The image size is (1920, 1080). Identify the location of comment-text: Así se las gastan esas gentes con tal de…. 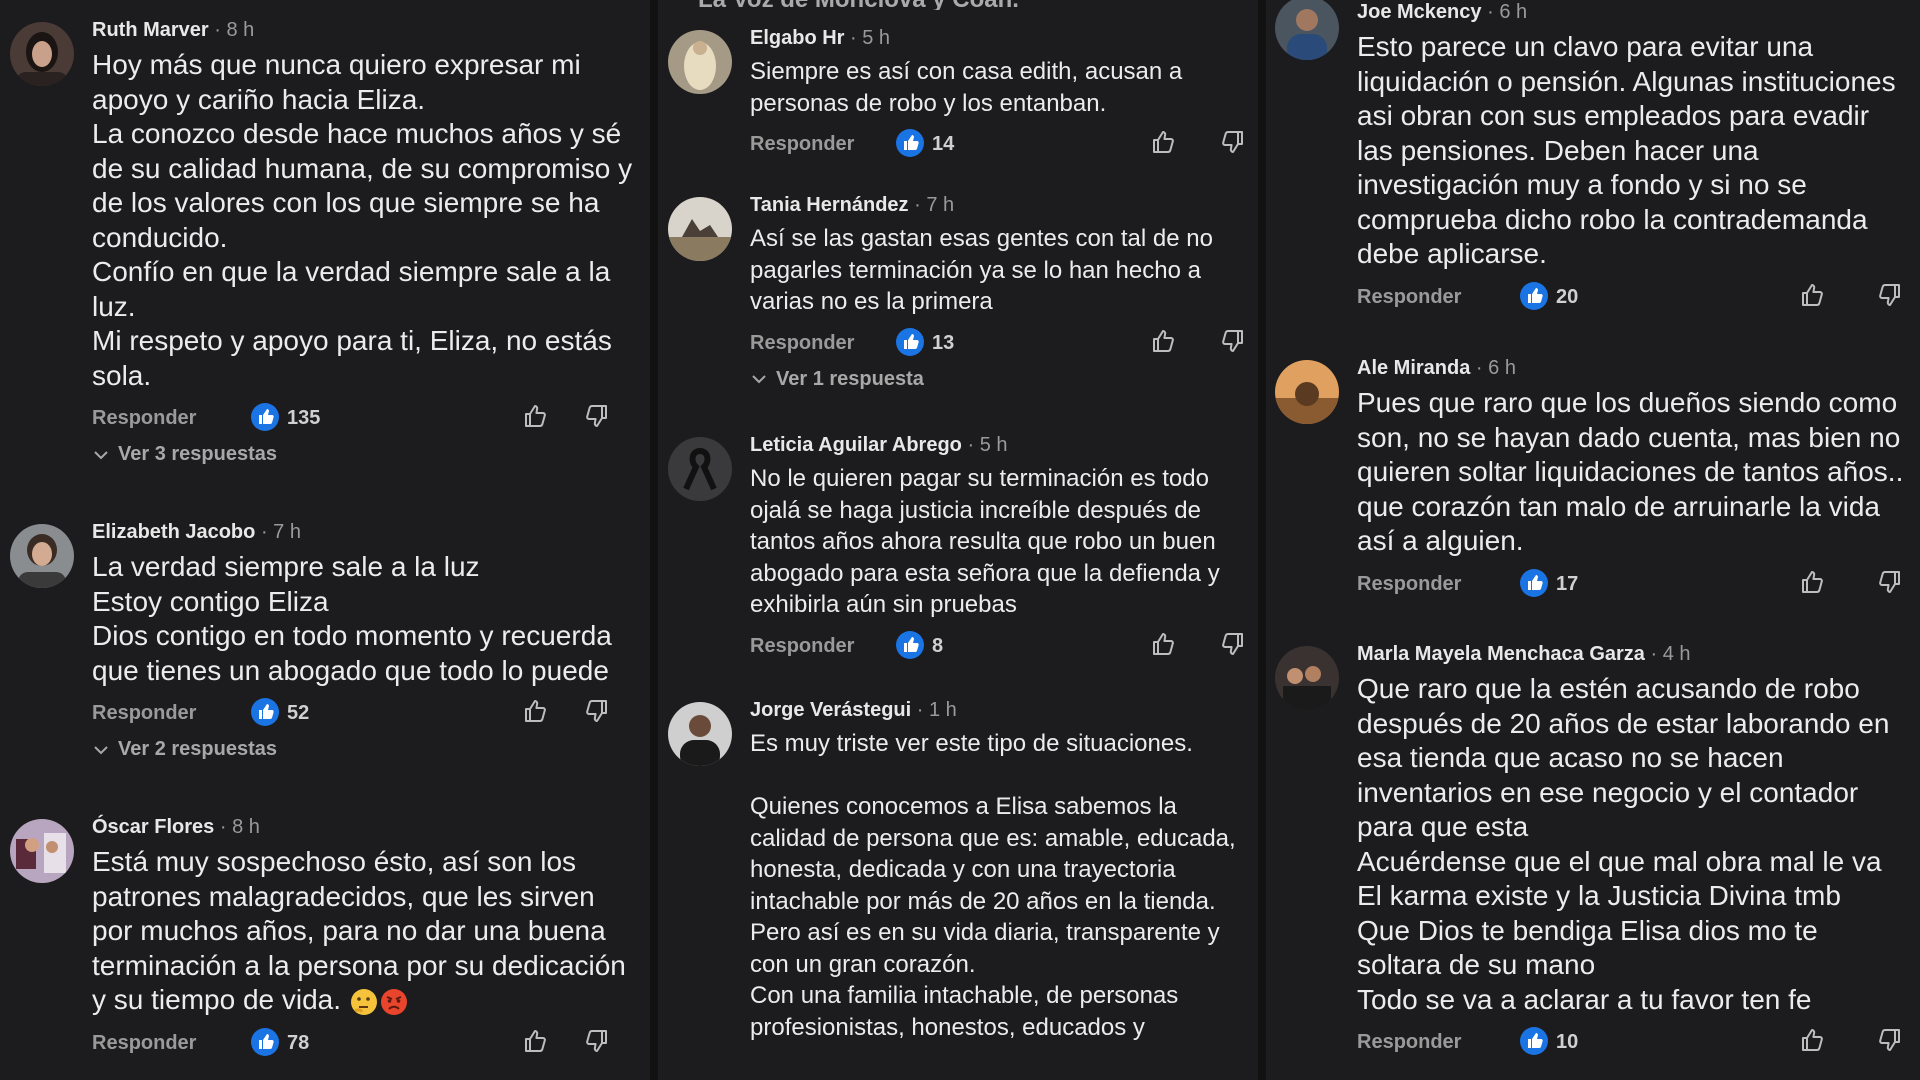
(981, 270).